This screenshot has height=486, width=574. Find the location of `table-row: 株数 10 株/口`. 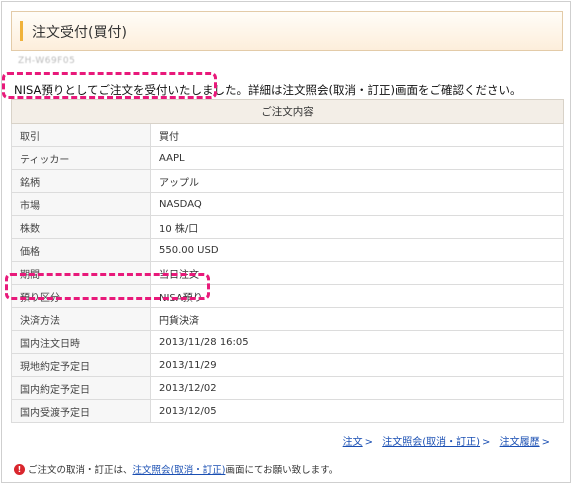

table-row: 株数 10 株/口 is located at coordinates (287, 227).